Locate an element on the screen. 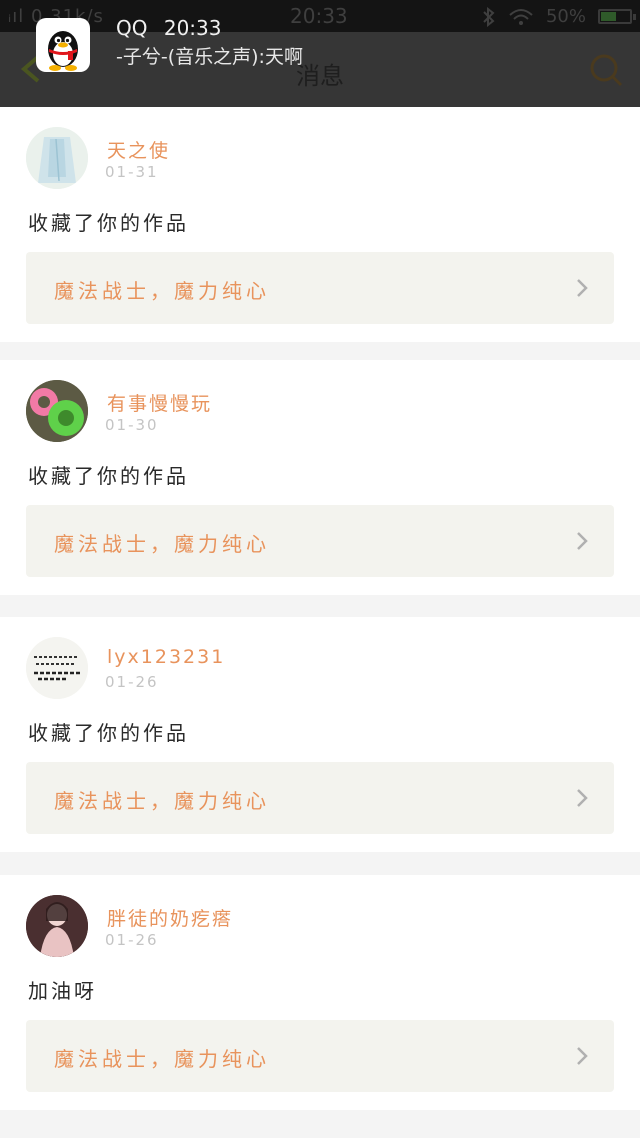  qq-penguin-icon is located at coordinates (63, 45).